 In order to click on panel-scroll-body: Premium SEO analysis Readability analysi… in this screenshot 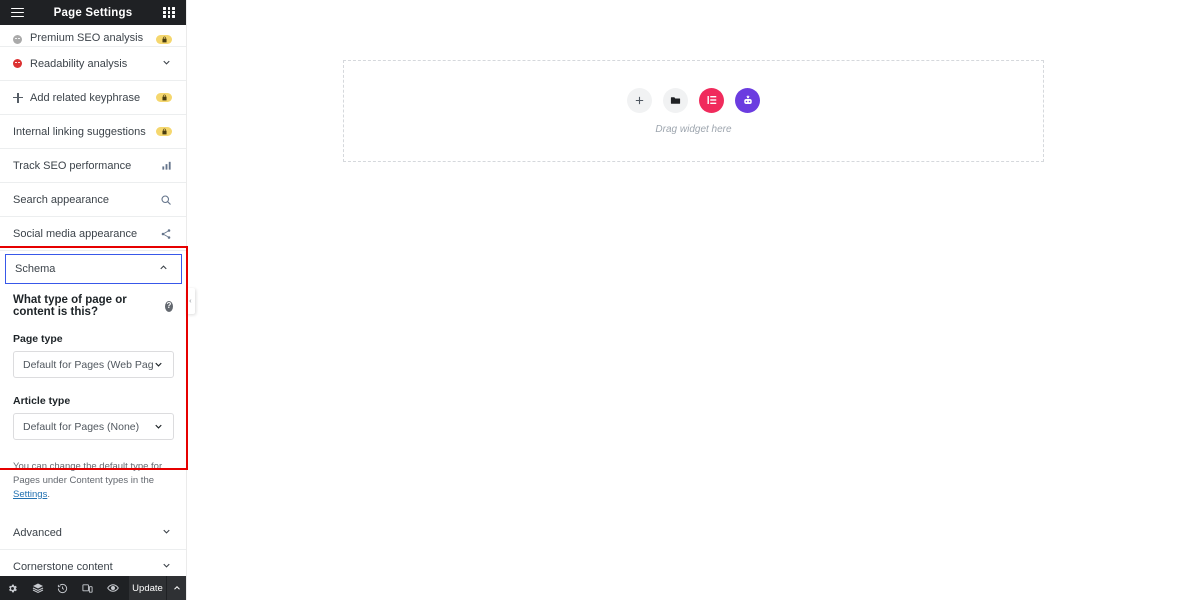, I will do `click(93, 300)`.